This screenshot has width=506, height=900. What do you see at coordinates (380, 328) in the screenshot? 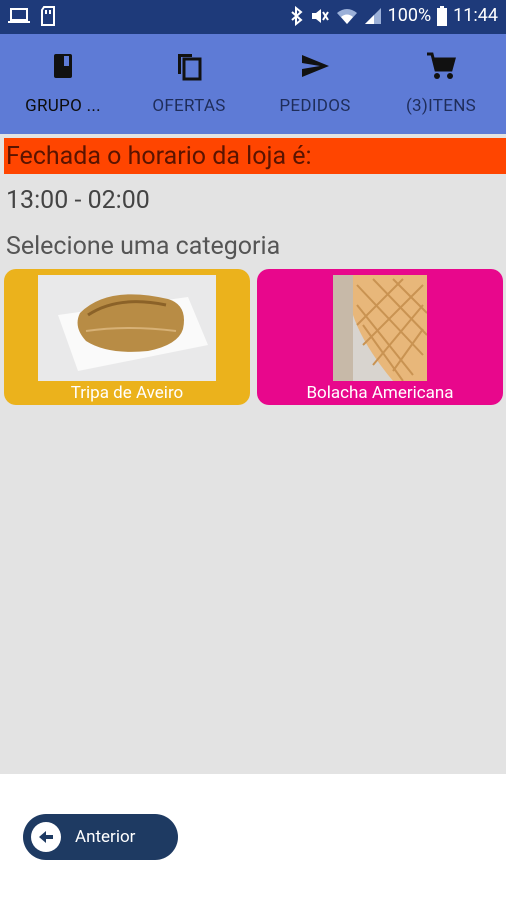
I see `bolacha-image` at bounding box center [380, 328].